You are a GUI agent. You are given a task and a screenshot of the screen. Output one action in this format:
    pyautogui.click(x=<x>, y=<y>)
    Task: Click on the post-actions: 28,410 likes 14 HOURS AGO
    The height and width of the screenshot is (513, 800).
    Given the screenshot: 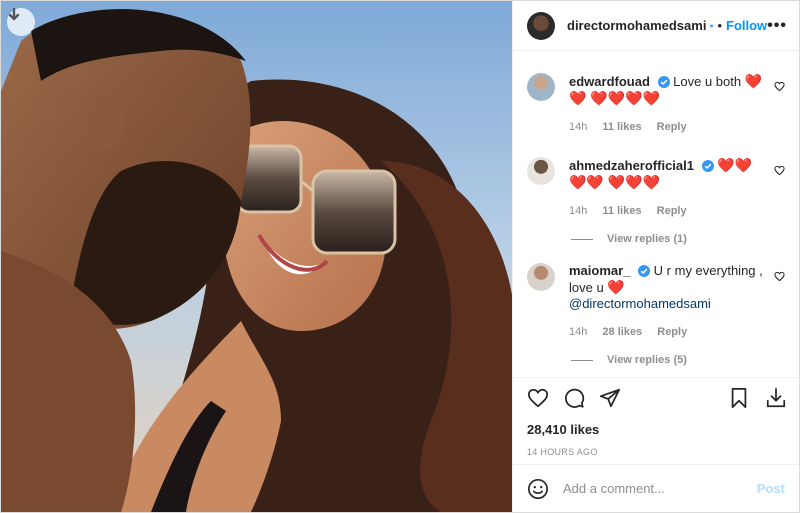 What is the action you would take?
    pyautogui.click(x=656, y=422)
    